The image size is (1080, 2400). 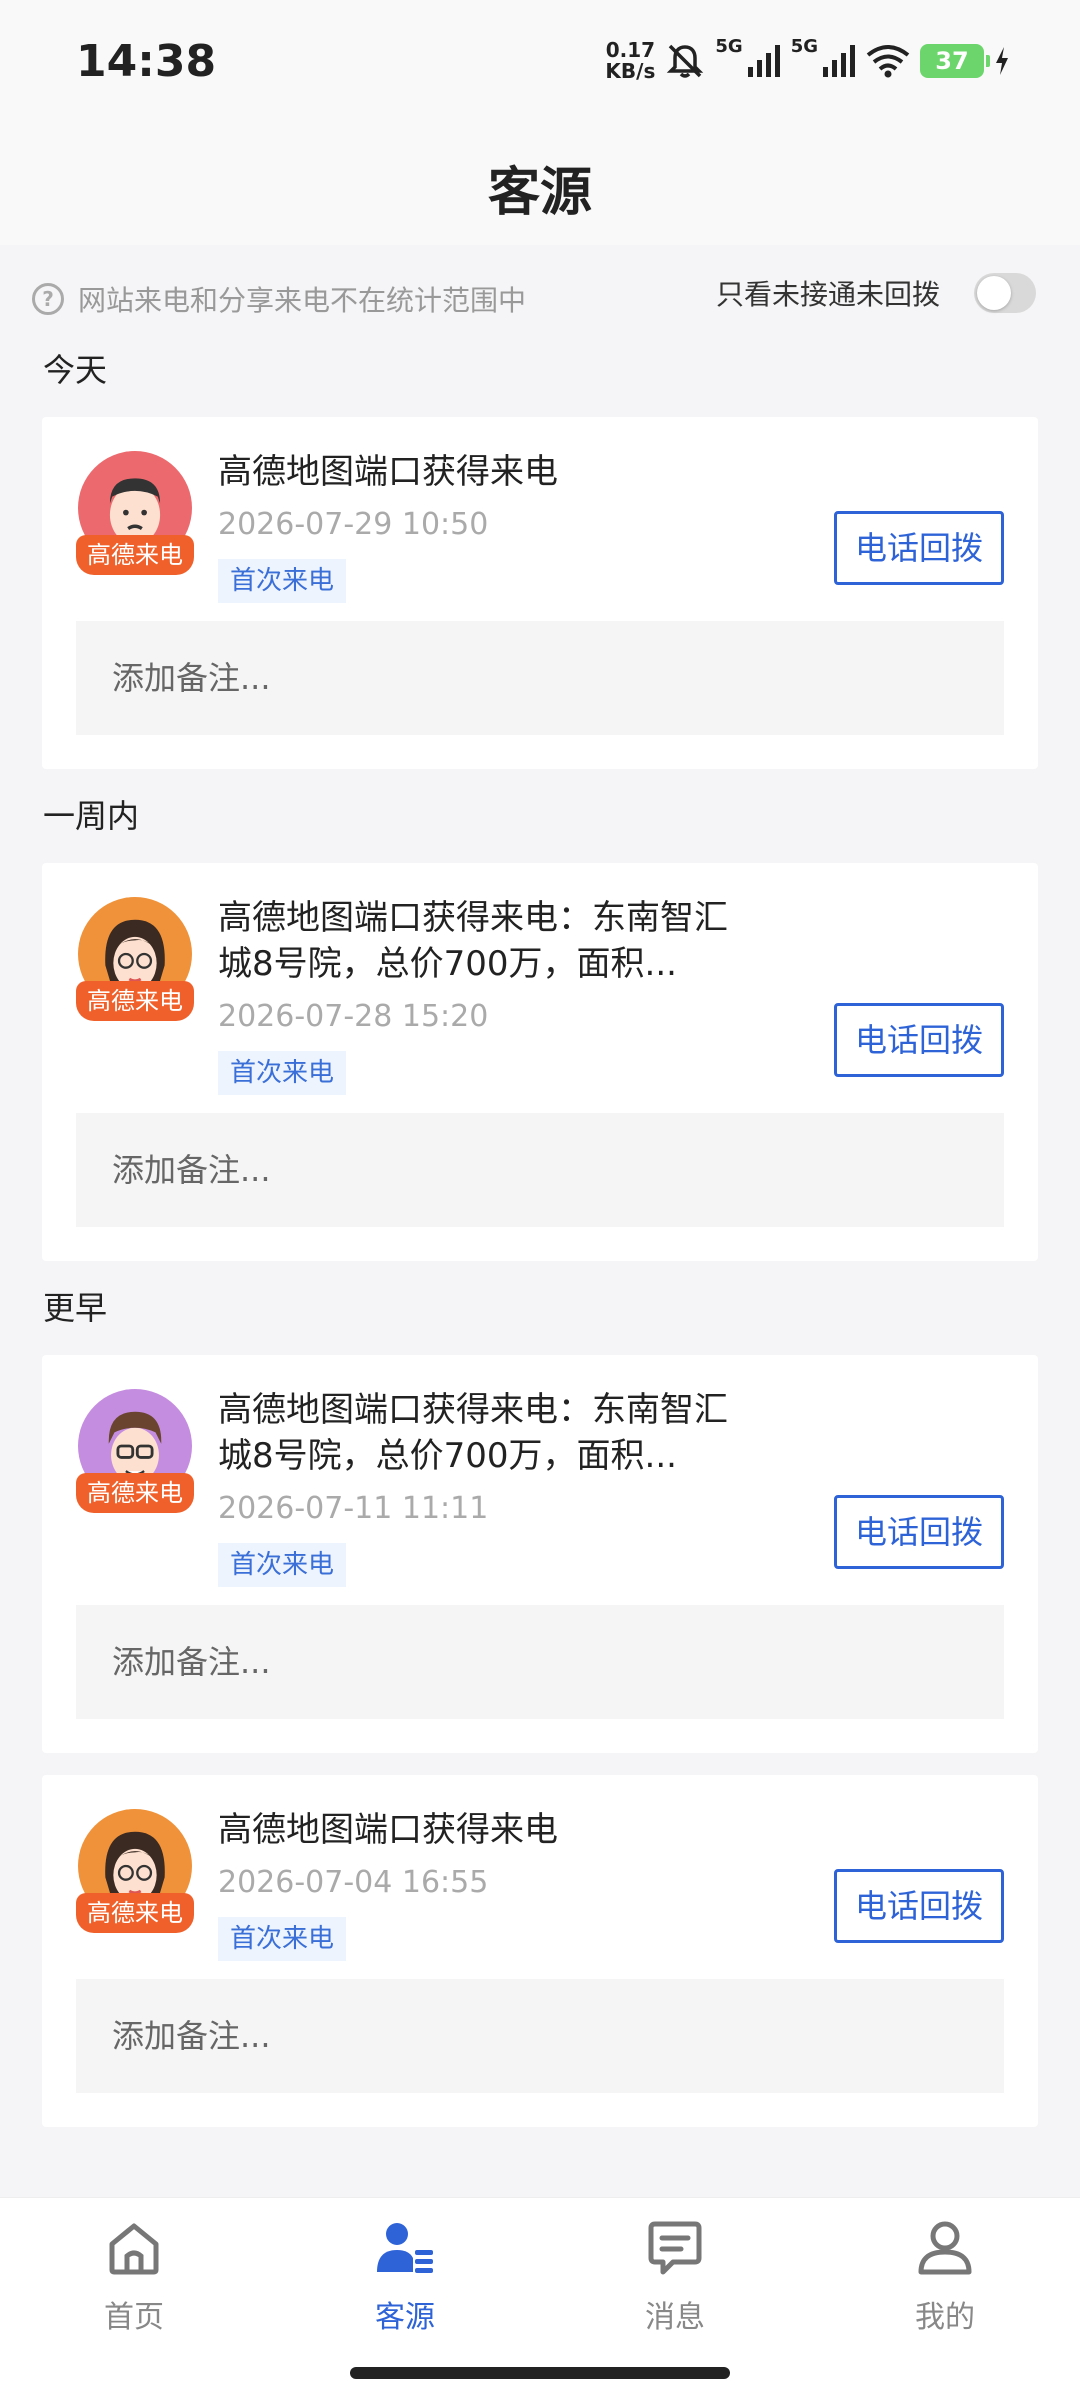 What do you see at coordinates (146, 61) in the screenshot?
I see `status-time: 14:38` at bounding box center [146, 61].